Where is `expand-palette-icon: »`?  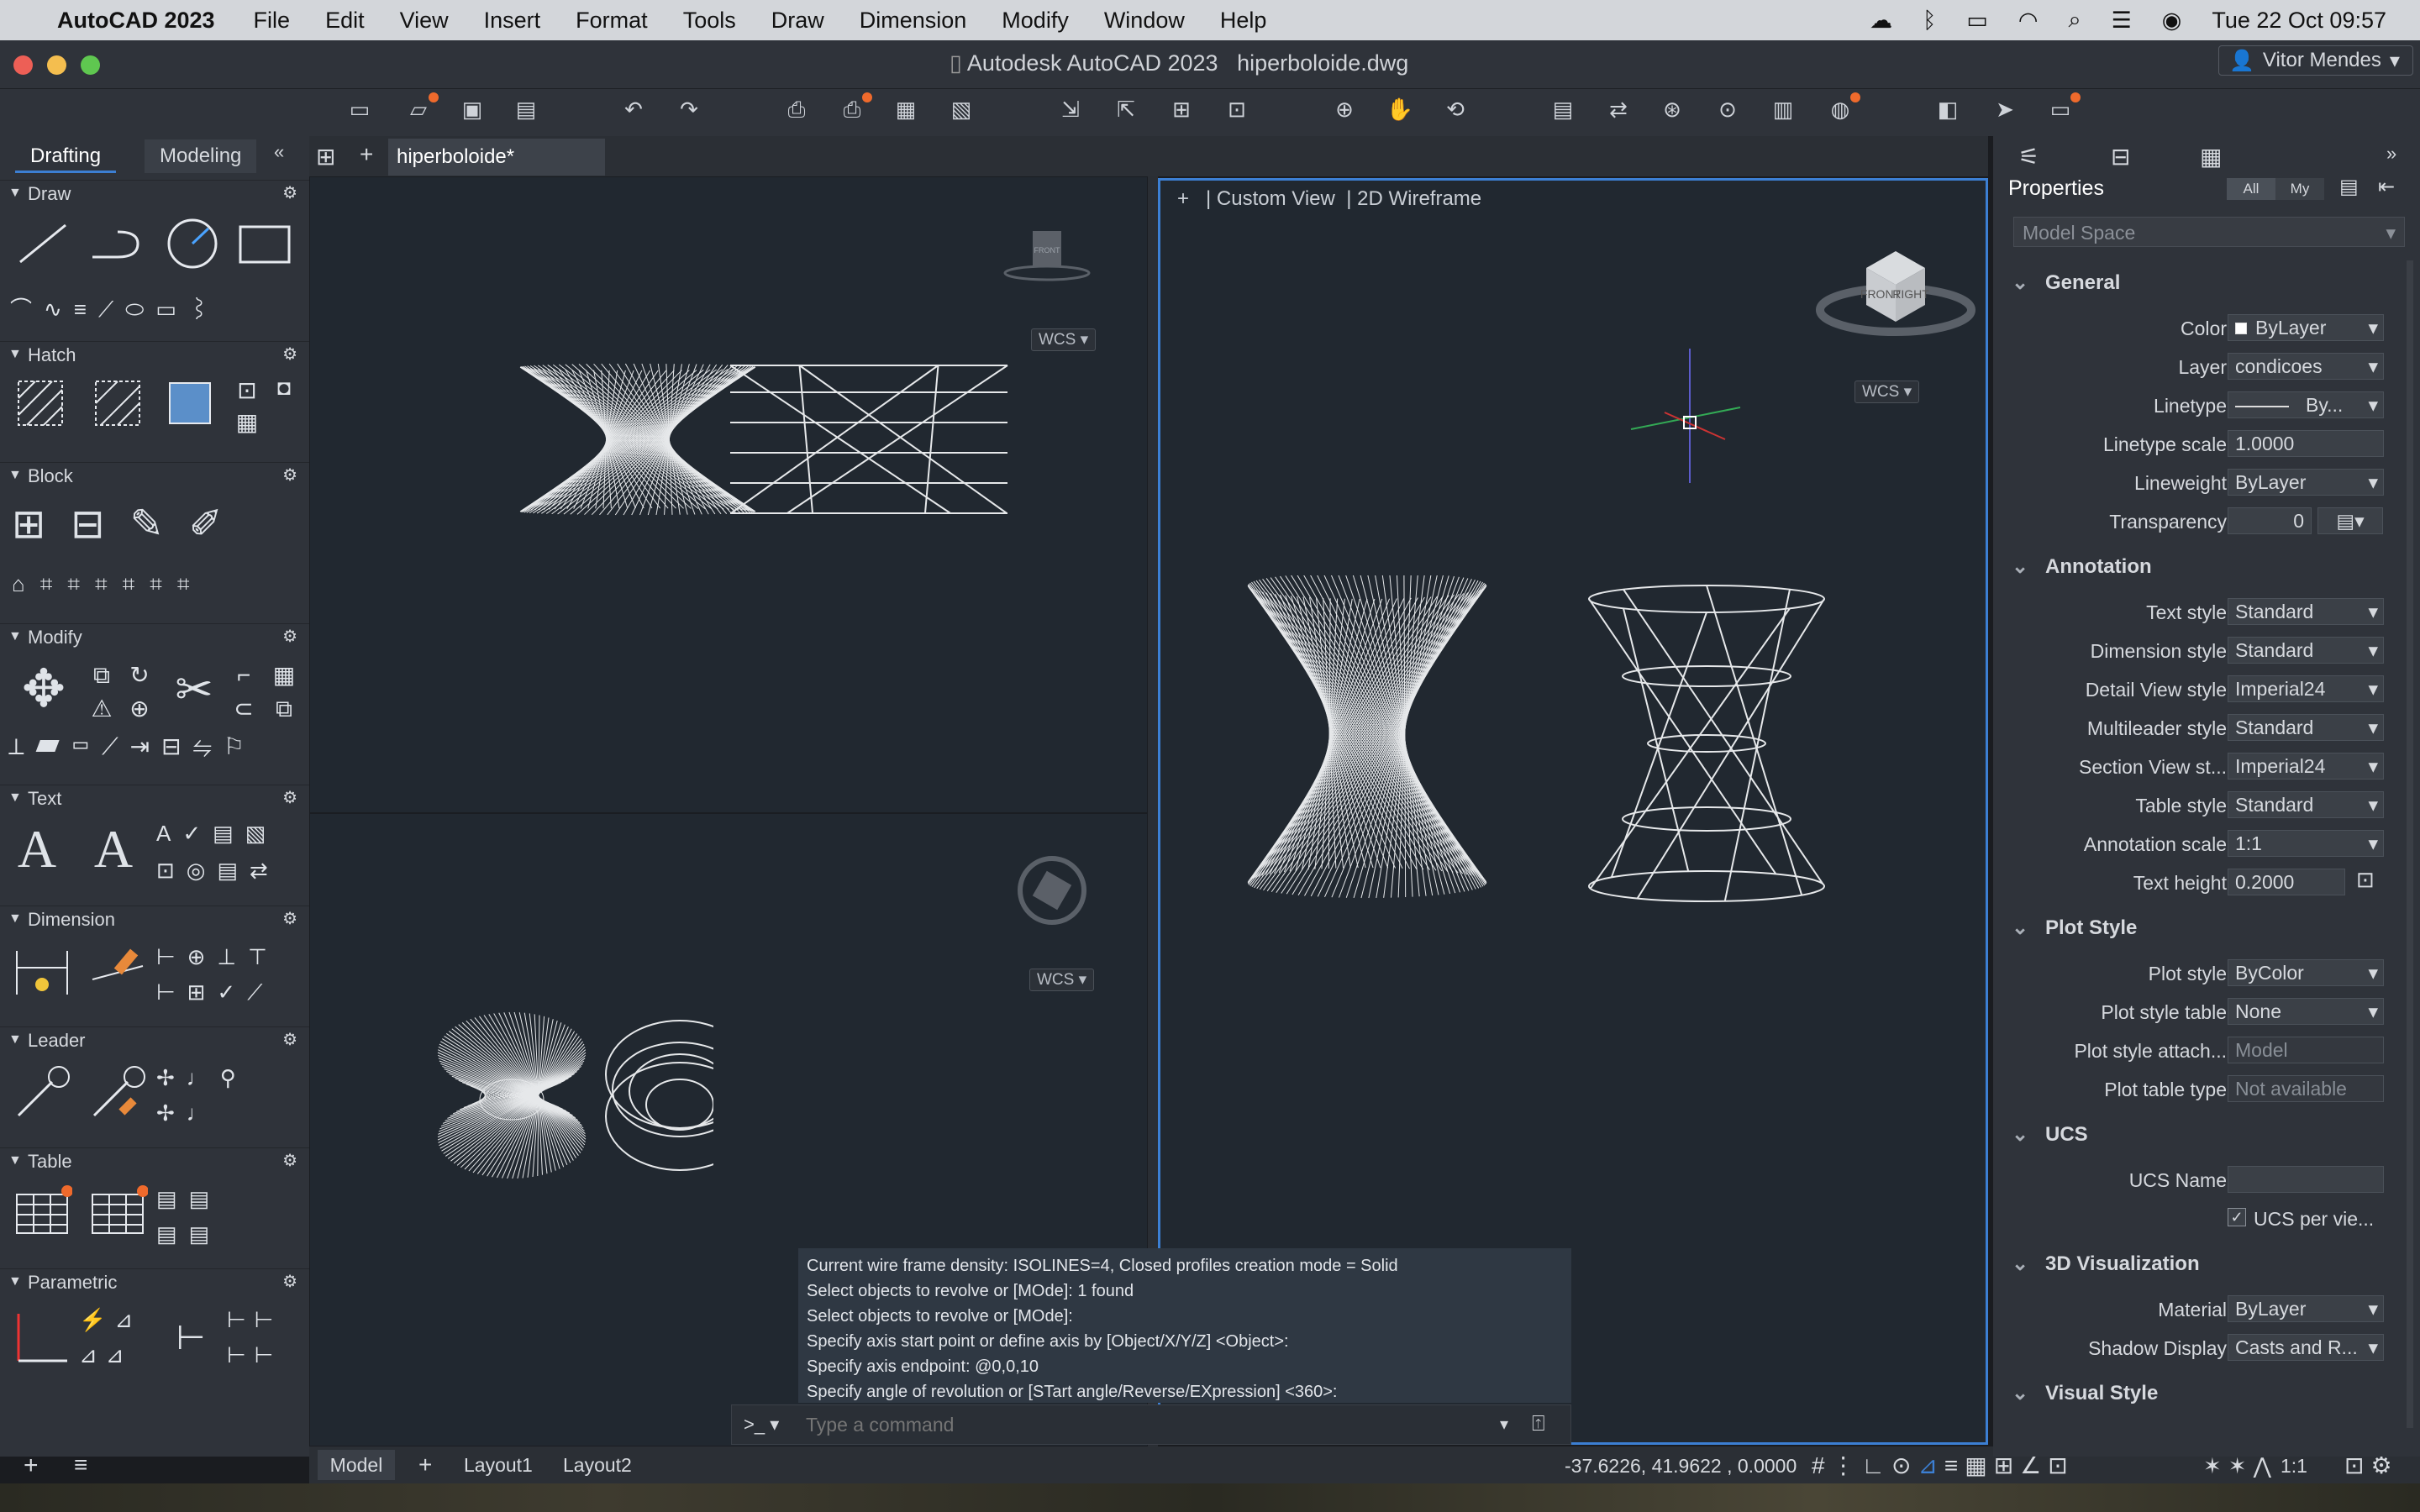 expand-palette-icon: » is located at coordinates (2391, 154).